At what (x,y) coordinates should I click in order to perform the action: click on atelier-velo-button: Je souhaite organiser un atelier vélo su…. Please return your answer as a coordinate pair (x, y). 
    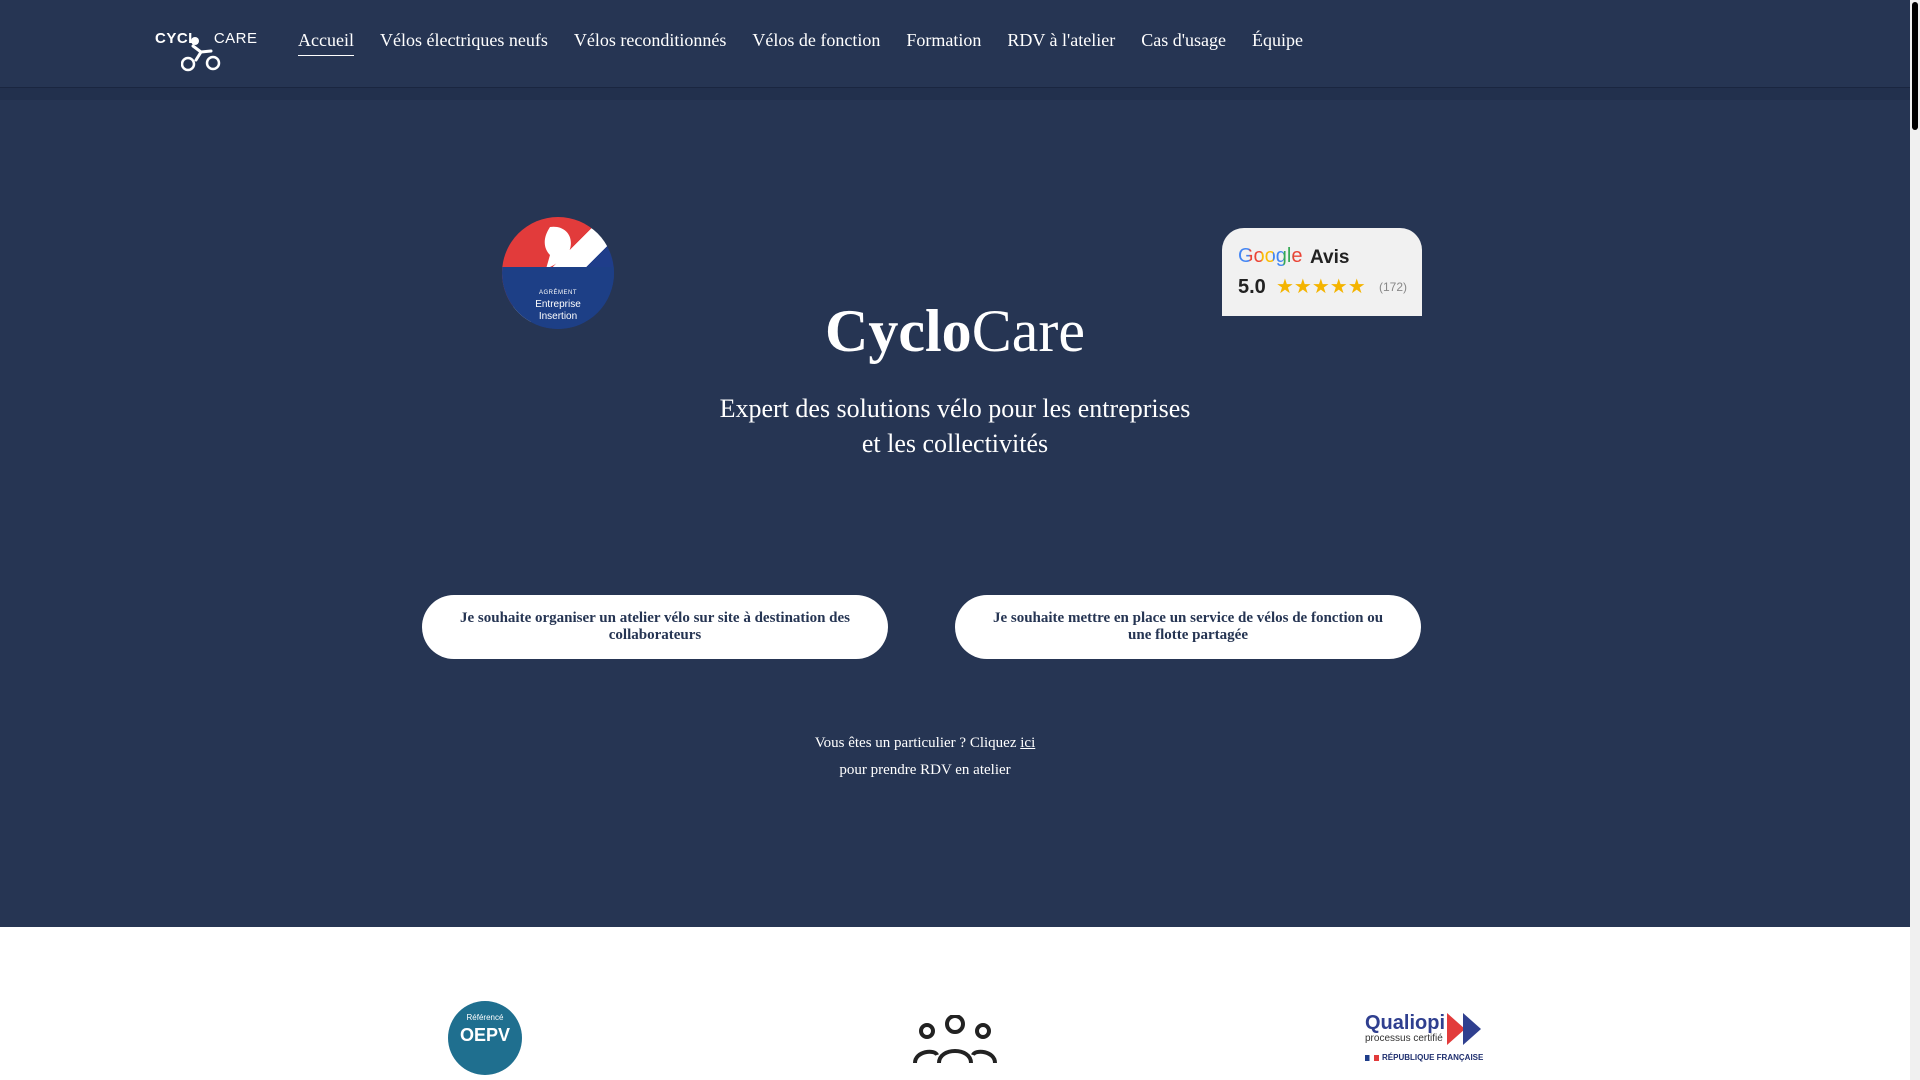
    Looking at the image, I should click on (655, 627).